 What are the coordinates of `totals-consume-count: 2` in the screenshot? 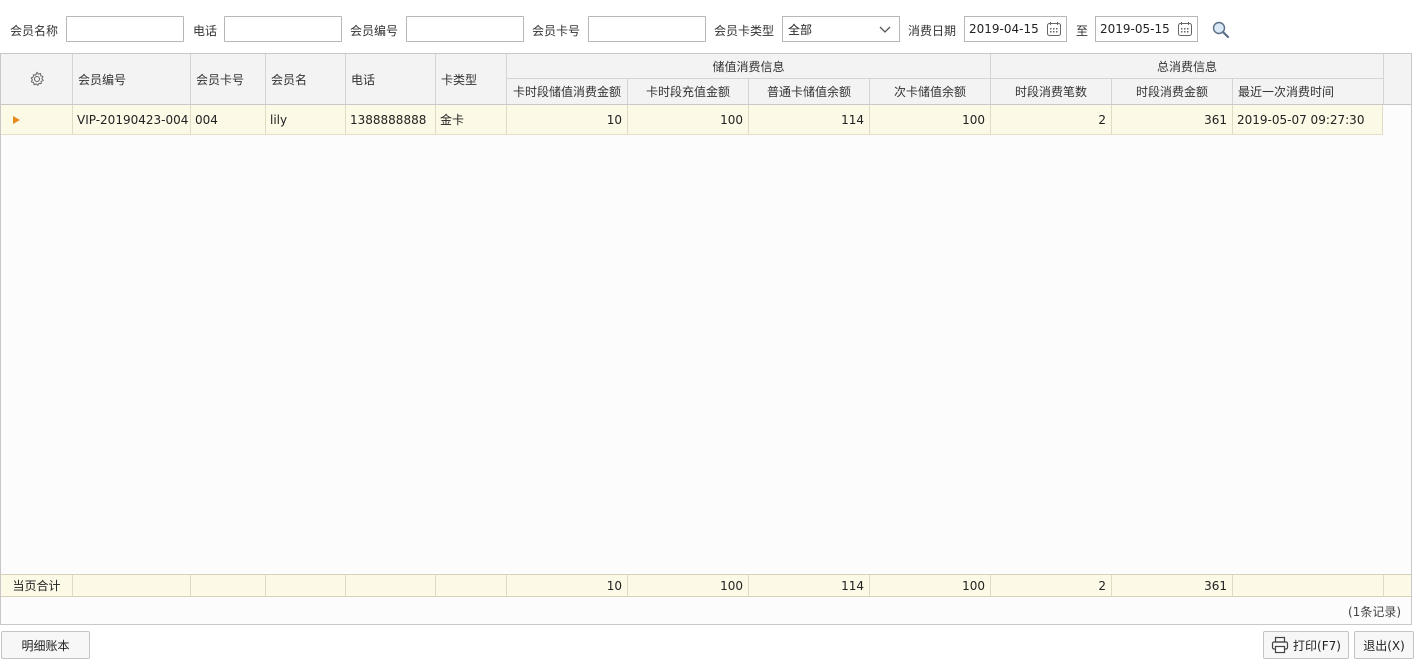 It's located at (1051, 585).